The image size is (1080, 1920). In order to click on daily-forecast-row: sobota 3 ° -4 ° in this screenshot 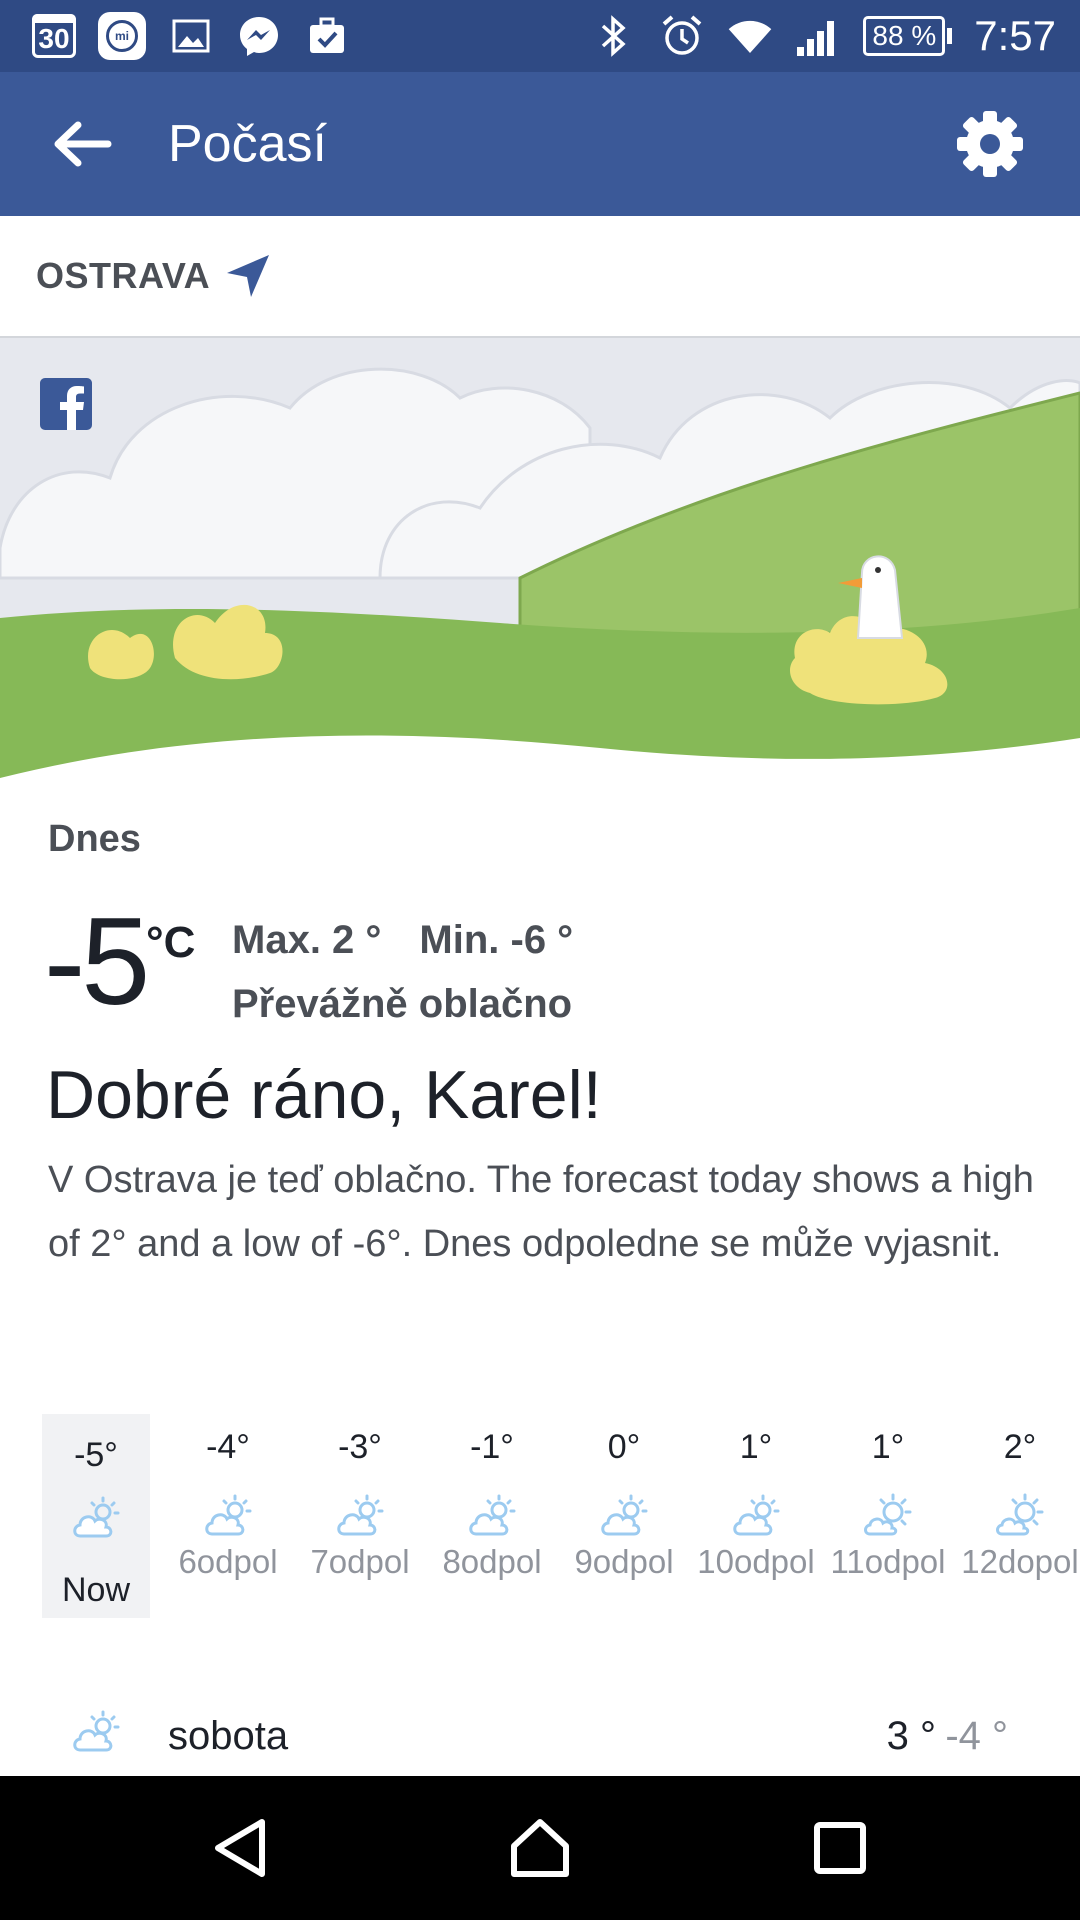, I will do `click(540, 1738)`.